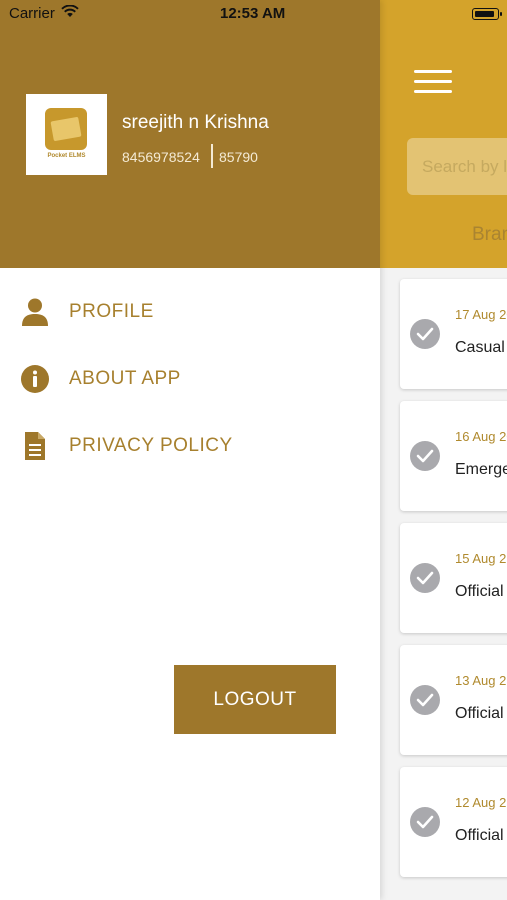 The height and width of the screenshot is (900, 507). What do you see at coordinates (111, 311) in the screenshot?
I see `menu-item-label: PROFILE` at bounding box center [111, 311].